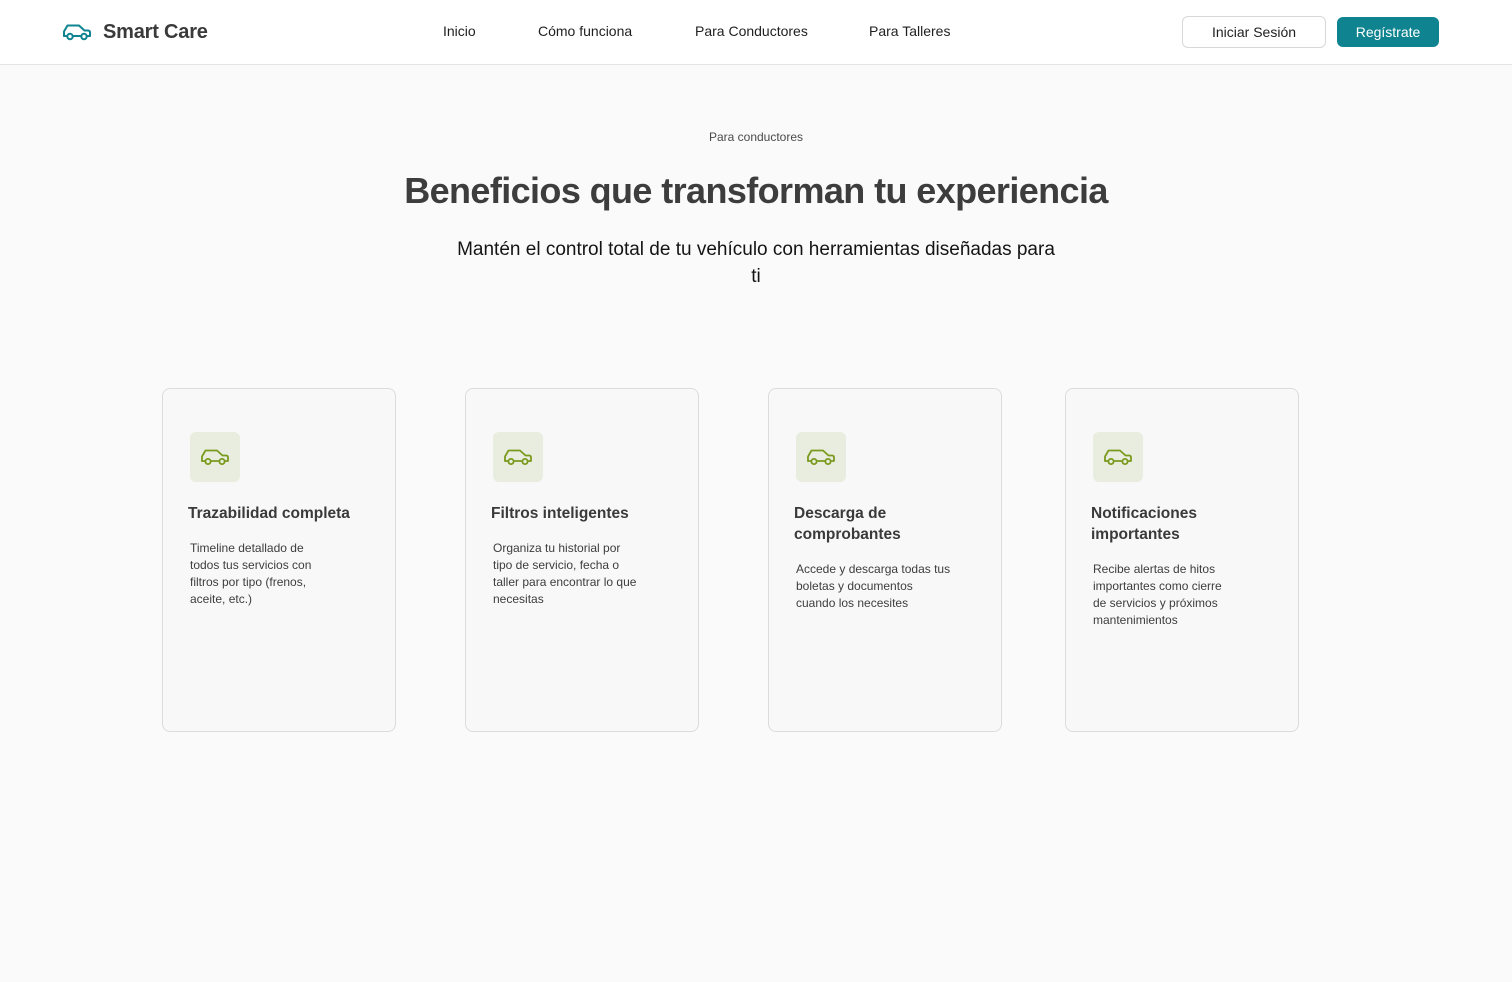 The width and height of the screenshot is (1512, 982). I want to click on benefit-title: Descarga de comprobantes, so click(847, 524).